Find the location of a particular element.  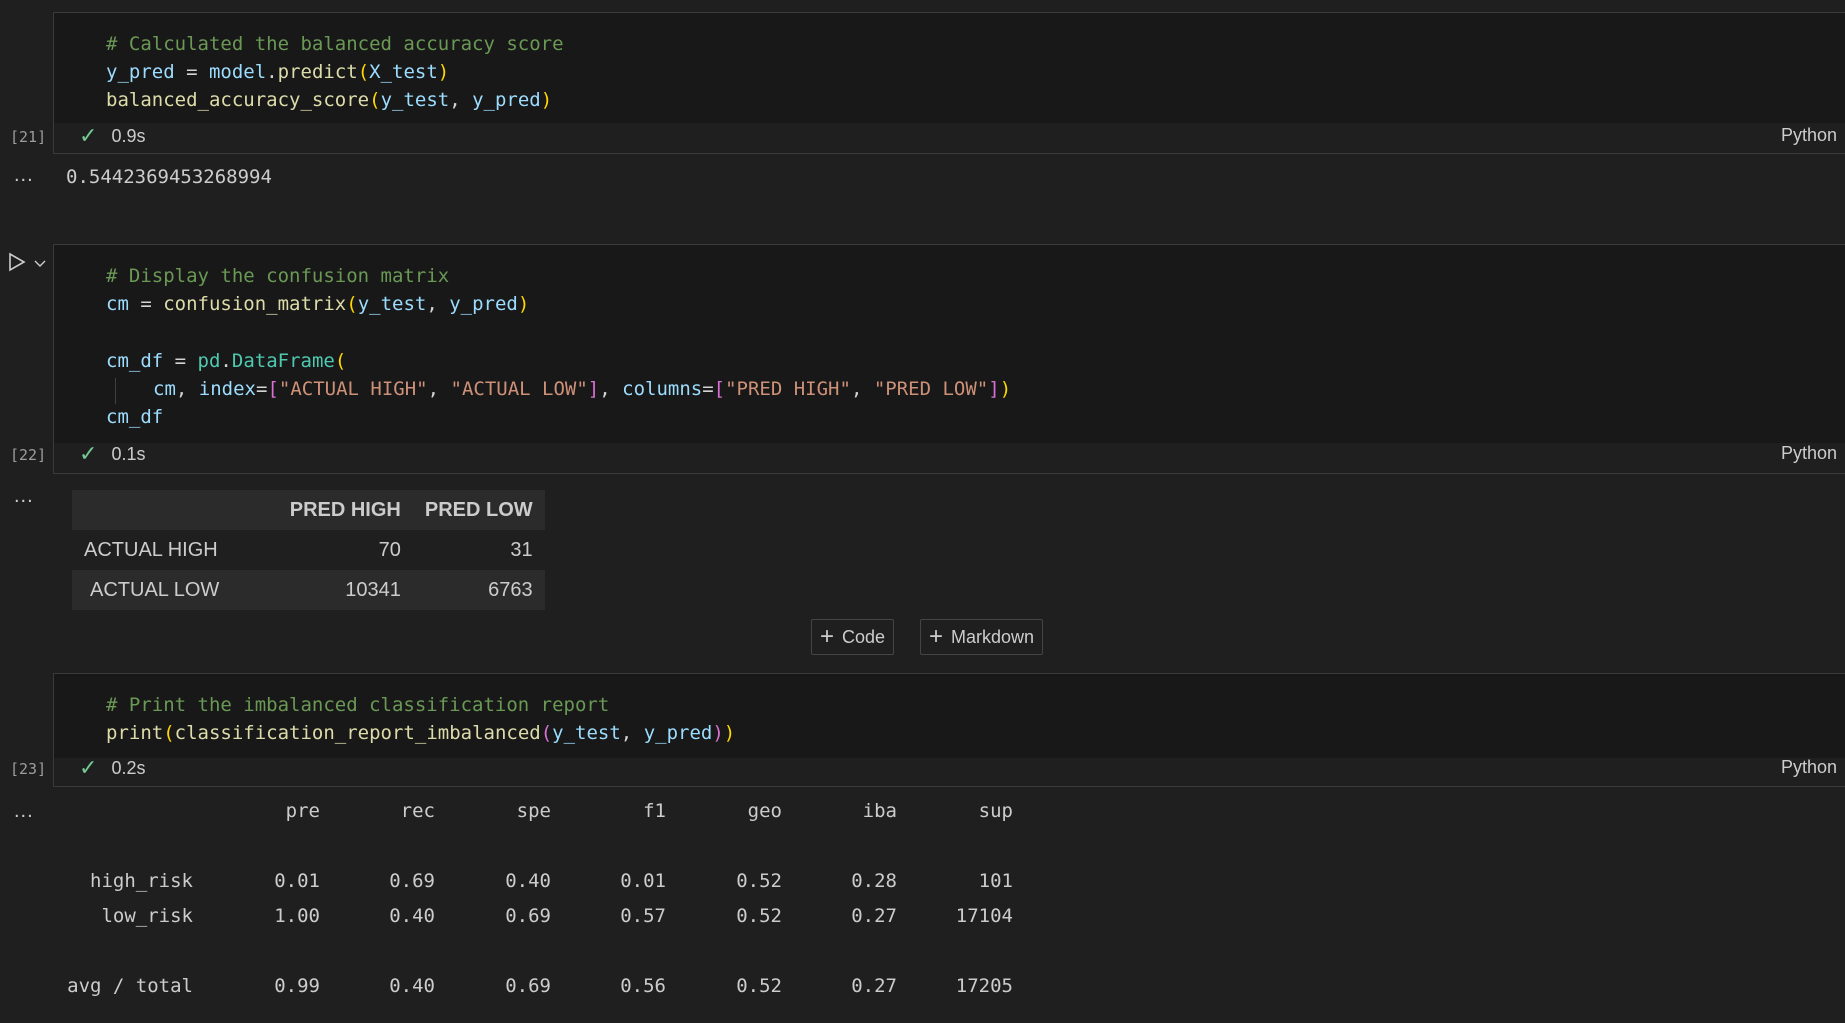

add-code-label: Code is located at coordinates (864, 636).